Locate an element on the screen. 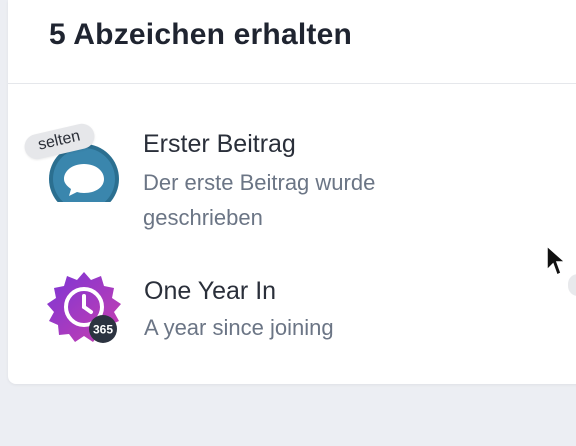 The width and height of the screenshot is (576, 446). badge-title: One Year In is located at coordinates (210, 291).